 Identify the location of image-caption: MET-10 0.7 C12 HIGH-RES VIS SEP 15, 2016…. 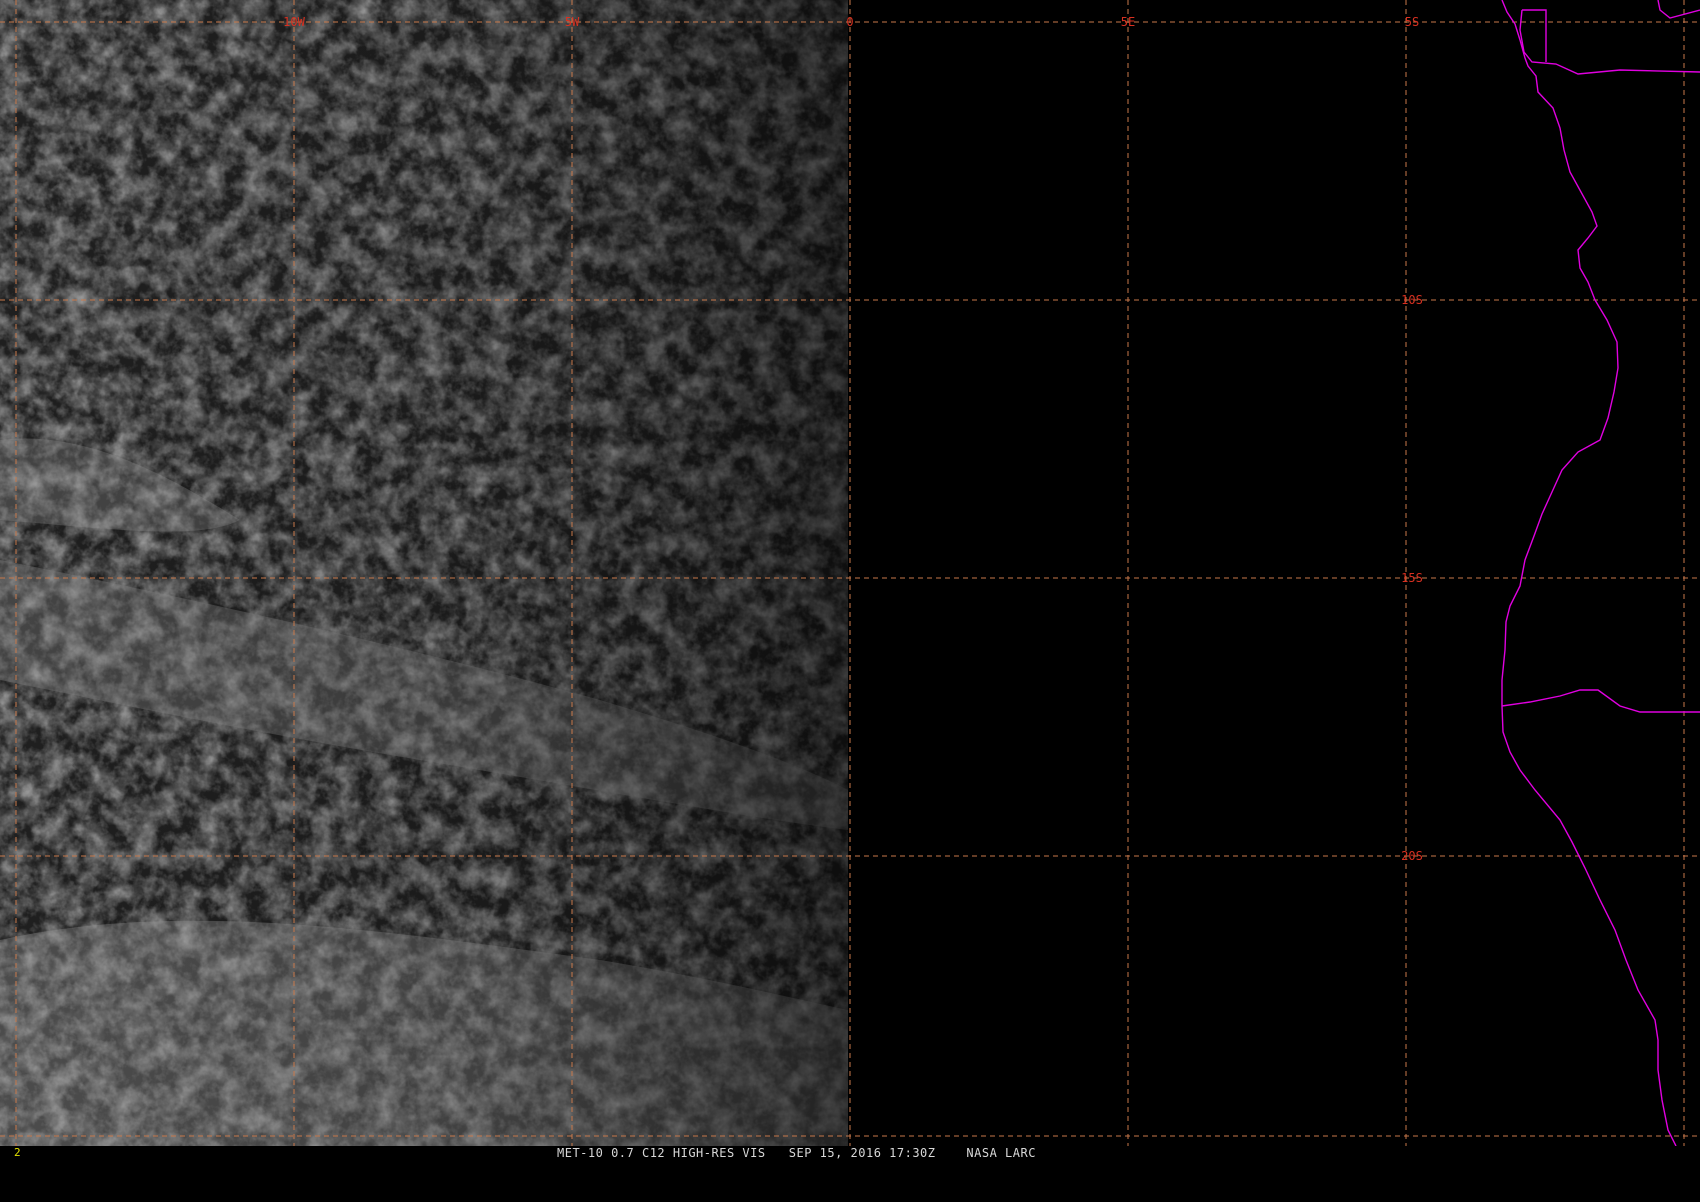
(796, 1153).